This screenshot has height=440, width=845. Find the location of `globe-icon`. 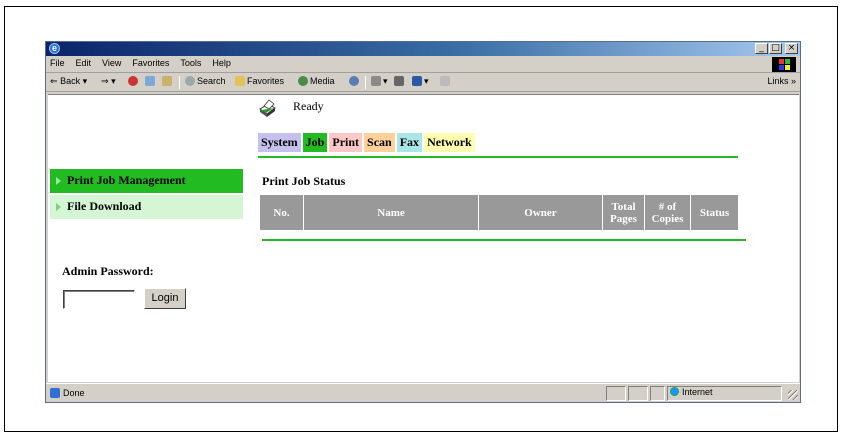

globe-icon is located at coordinates (674, 391).